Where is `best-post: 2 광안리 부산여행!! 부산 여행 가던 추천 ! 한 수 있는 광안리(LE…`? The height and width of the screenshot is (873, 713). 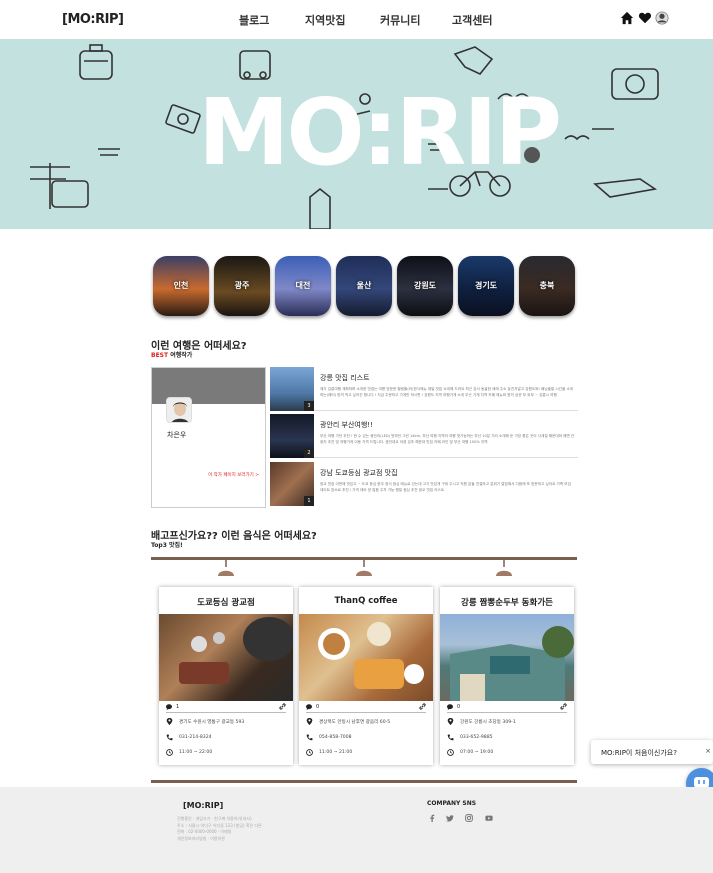 best-post: 2 광안리 부산여행!! 부산 여행 가던 추천 ! 한 수 있는 광안리(LE… is located at coordinates (424, 436).